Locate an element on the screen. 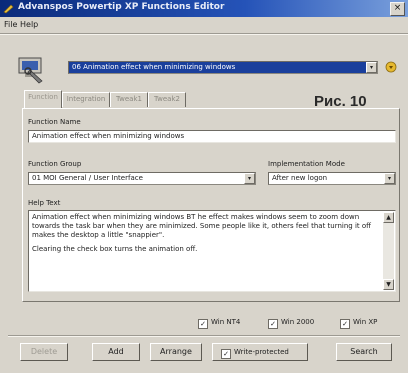 The height and width of the screenshot is (373, 408). scroll-down-button: ▼ is located at coordinates (388, 284).